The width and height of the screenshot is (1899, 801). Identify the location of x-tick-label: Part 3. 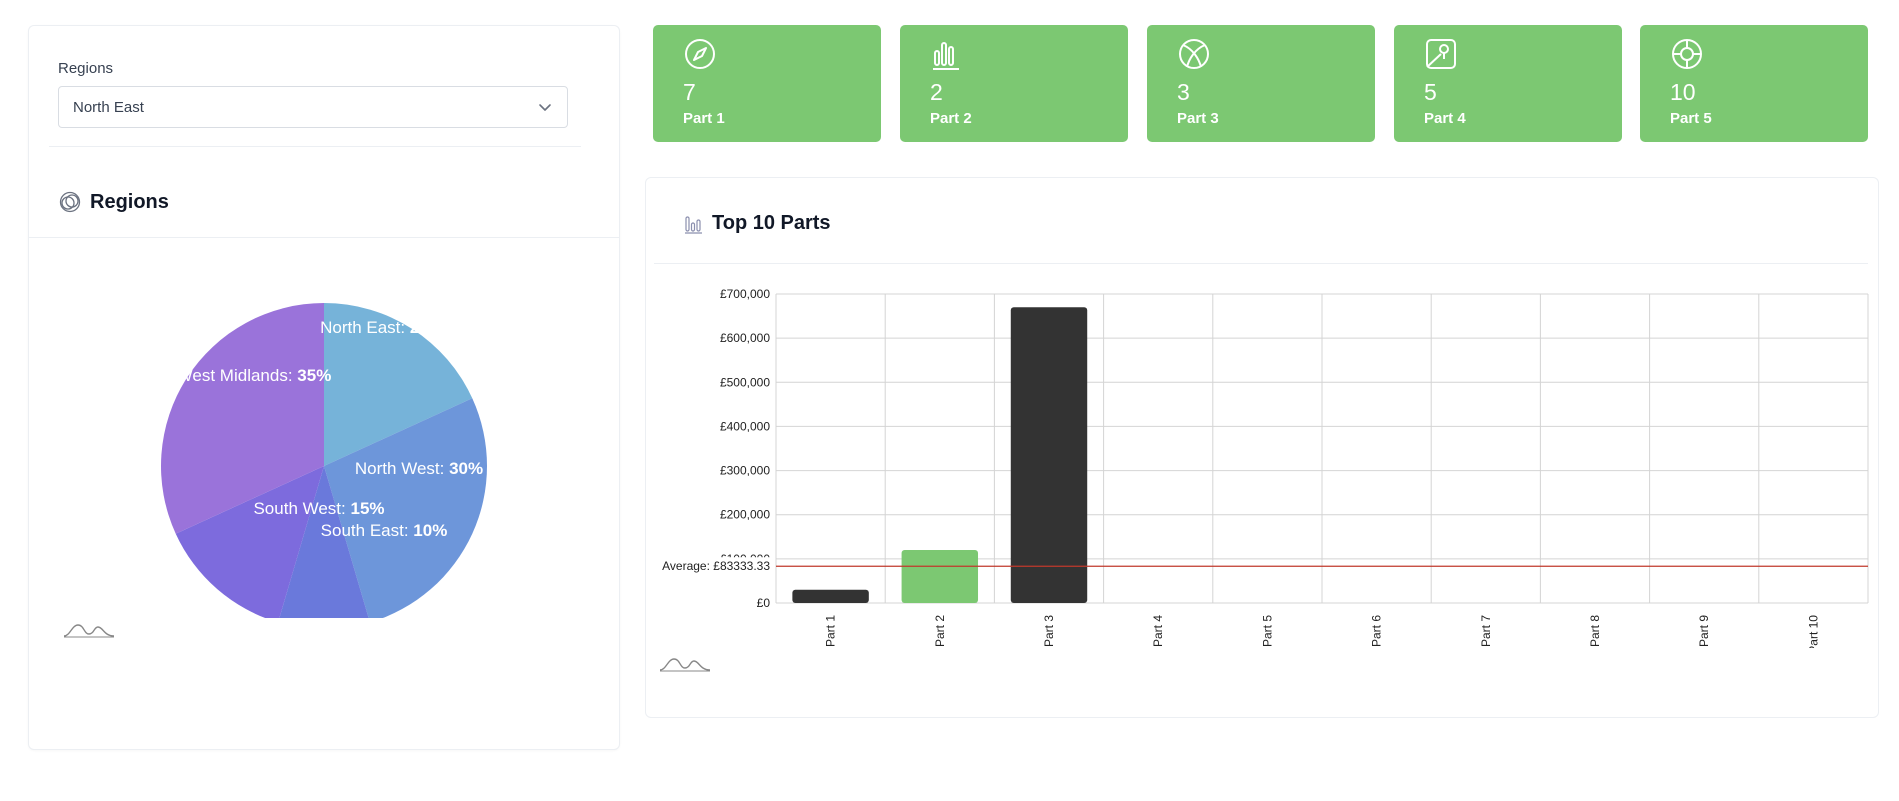
(1049, 631).